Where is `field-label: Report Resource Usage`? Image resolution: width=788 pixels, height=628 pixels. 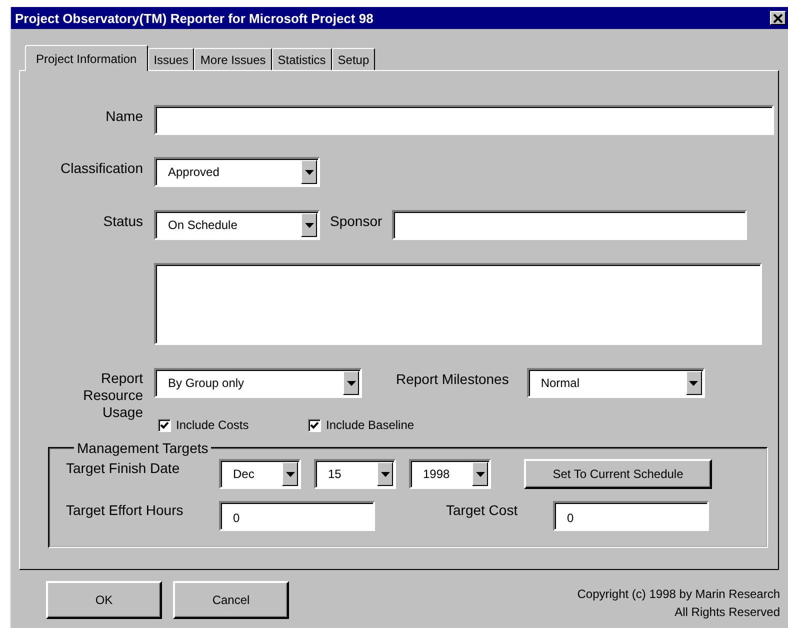 field-label: Report Resource Usage is located at coordinates (112, 395).